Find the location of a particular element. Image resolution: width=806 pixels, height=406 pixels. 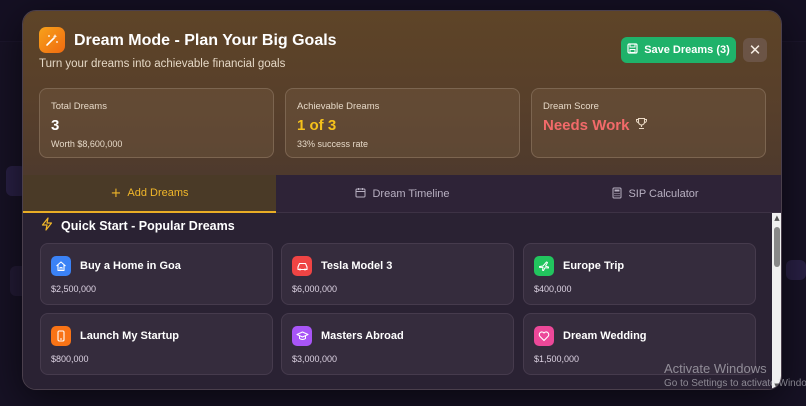

dream-card-amount: $1,500,000 is located at coordinates (557, 359).